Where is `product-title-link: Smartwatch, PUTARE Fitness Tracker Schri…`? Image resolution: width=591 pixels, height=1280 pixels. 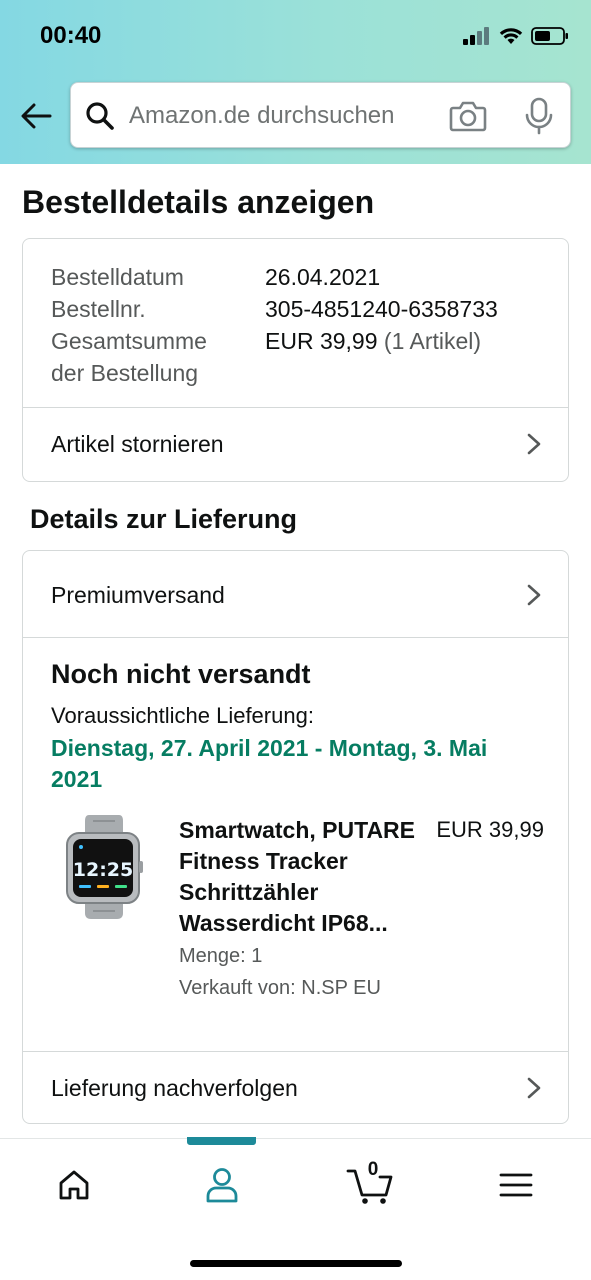
product-title-link: Smartwatch, PUTARE Fitness Tracker Schri… is located at coordinates (304, 877).